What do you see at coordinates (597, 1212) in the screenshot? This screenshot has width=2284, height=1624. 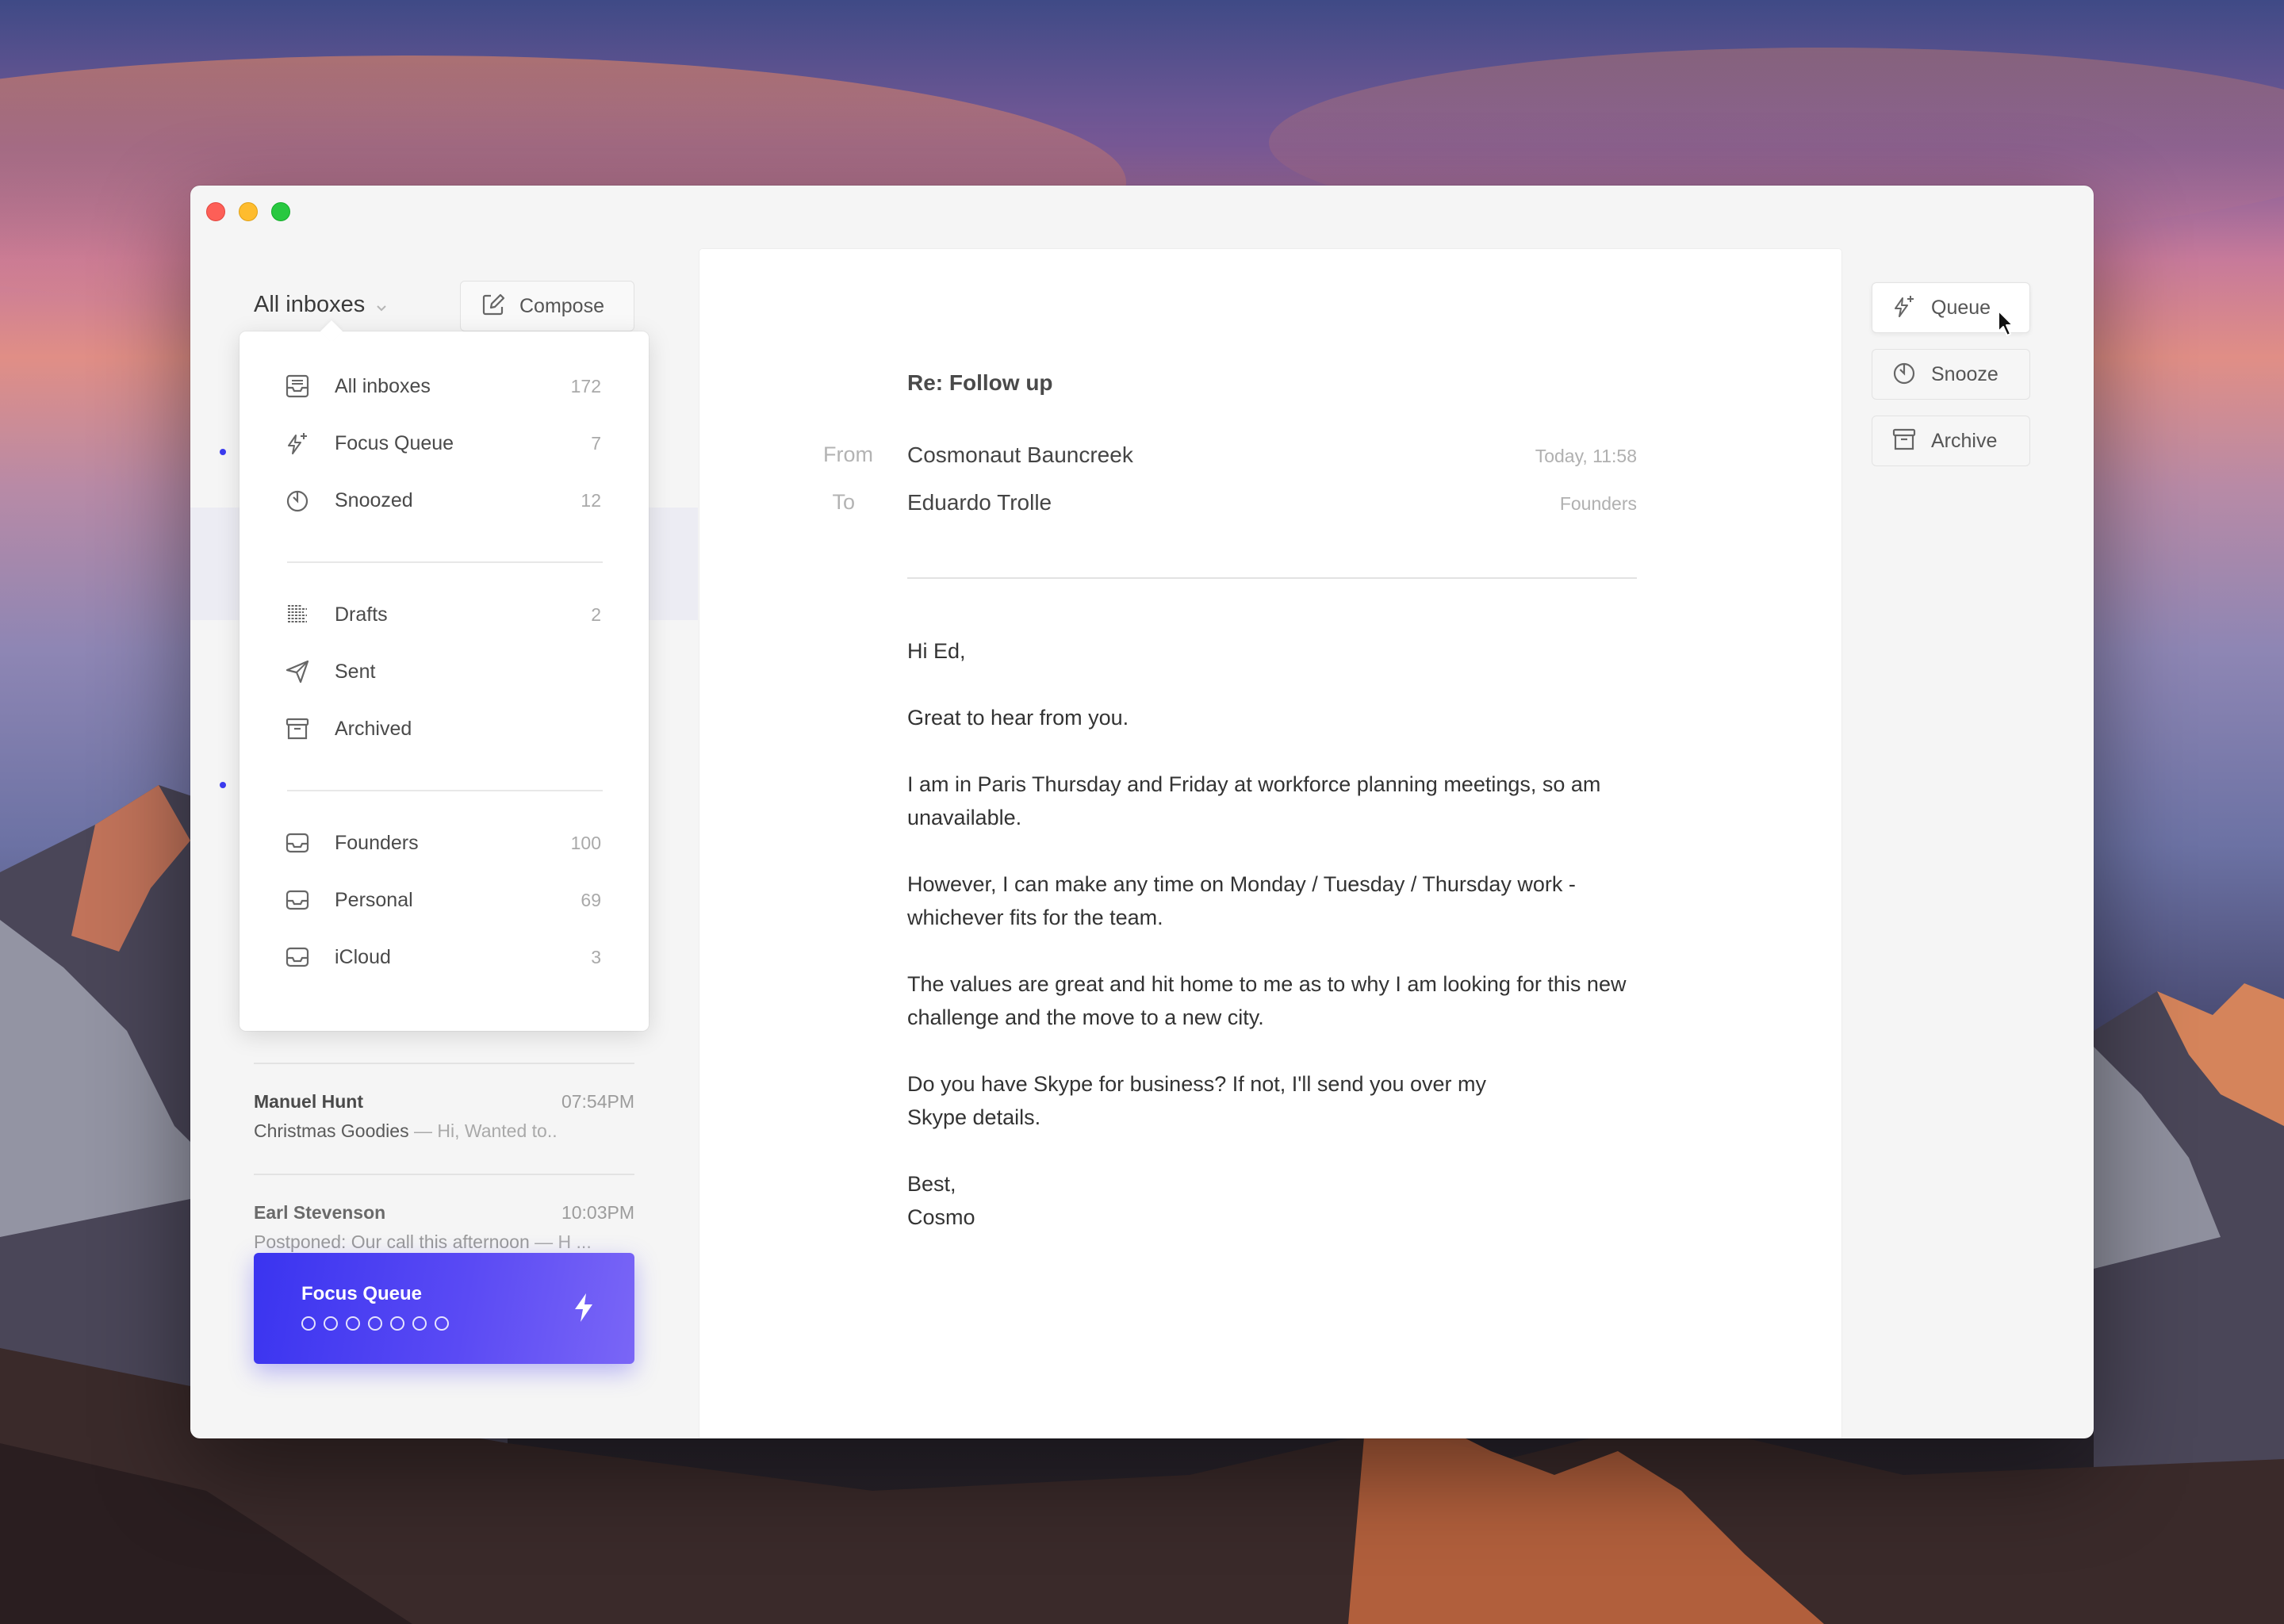 I see `message-time: 10:03PM` at bounding box center [597, 1212].